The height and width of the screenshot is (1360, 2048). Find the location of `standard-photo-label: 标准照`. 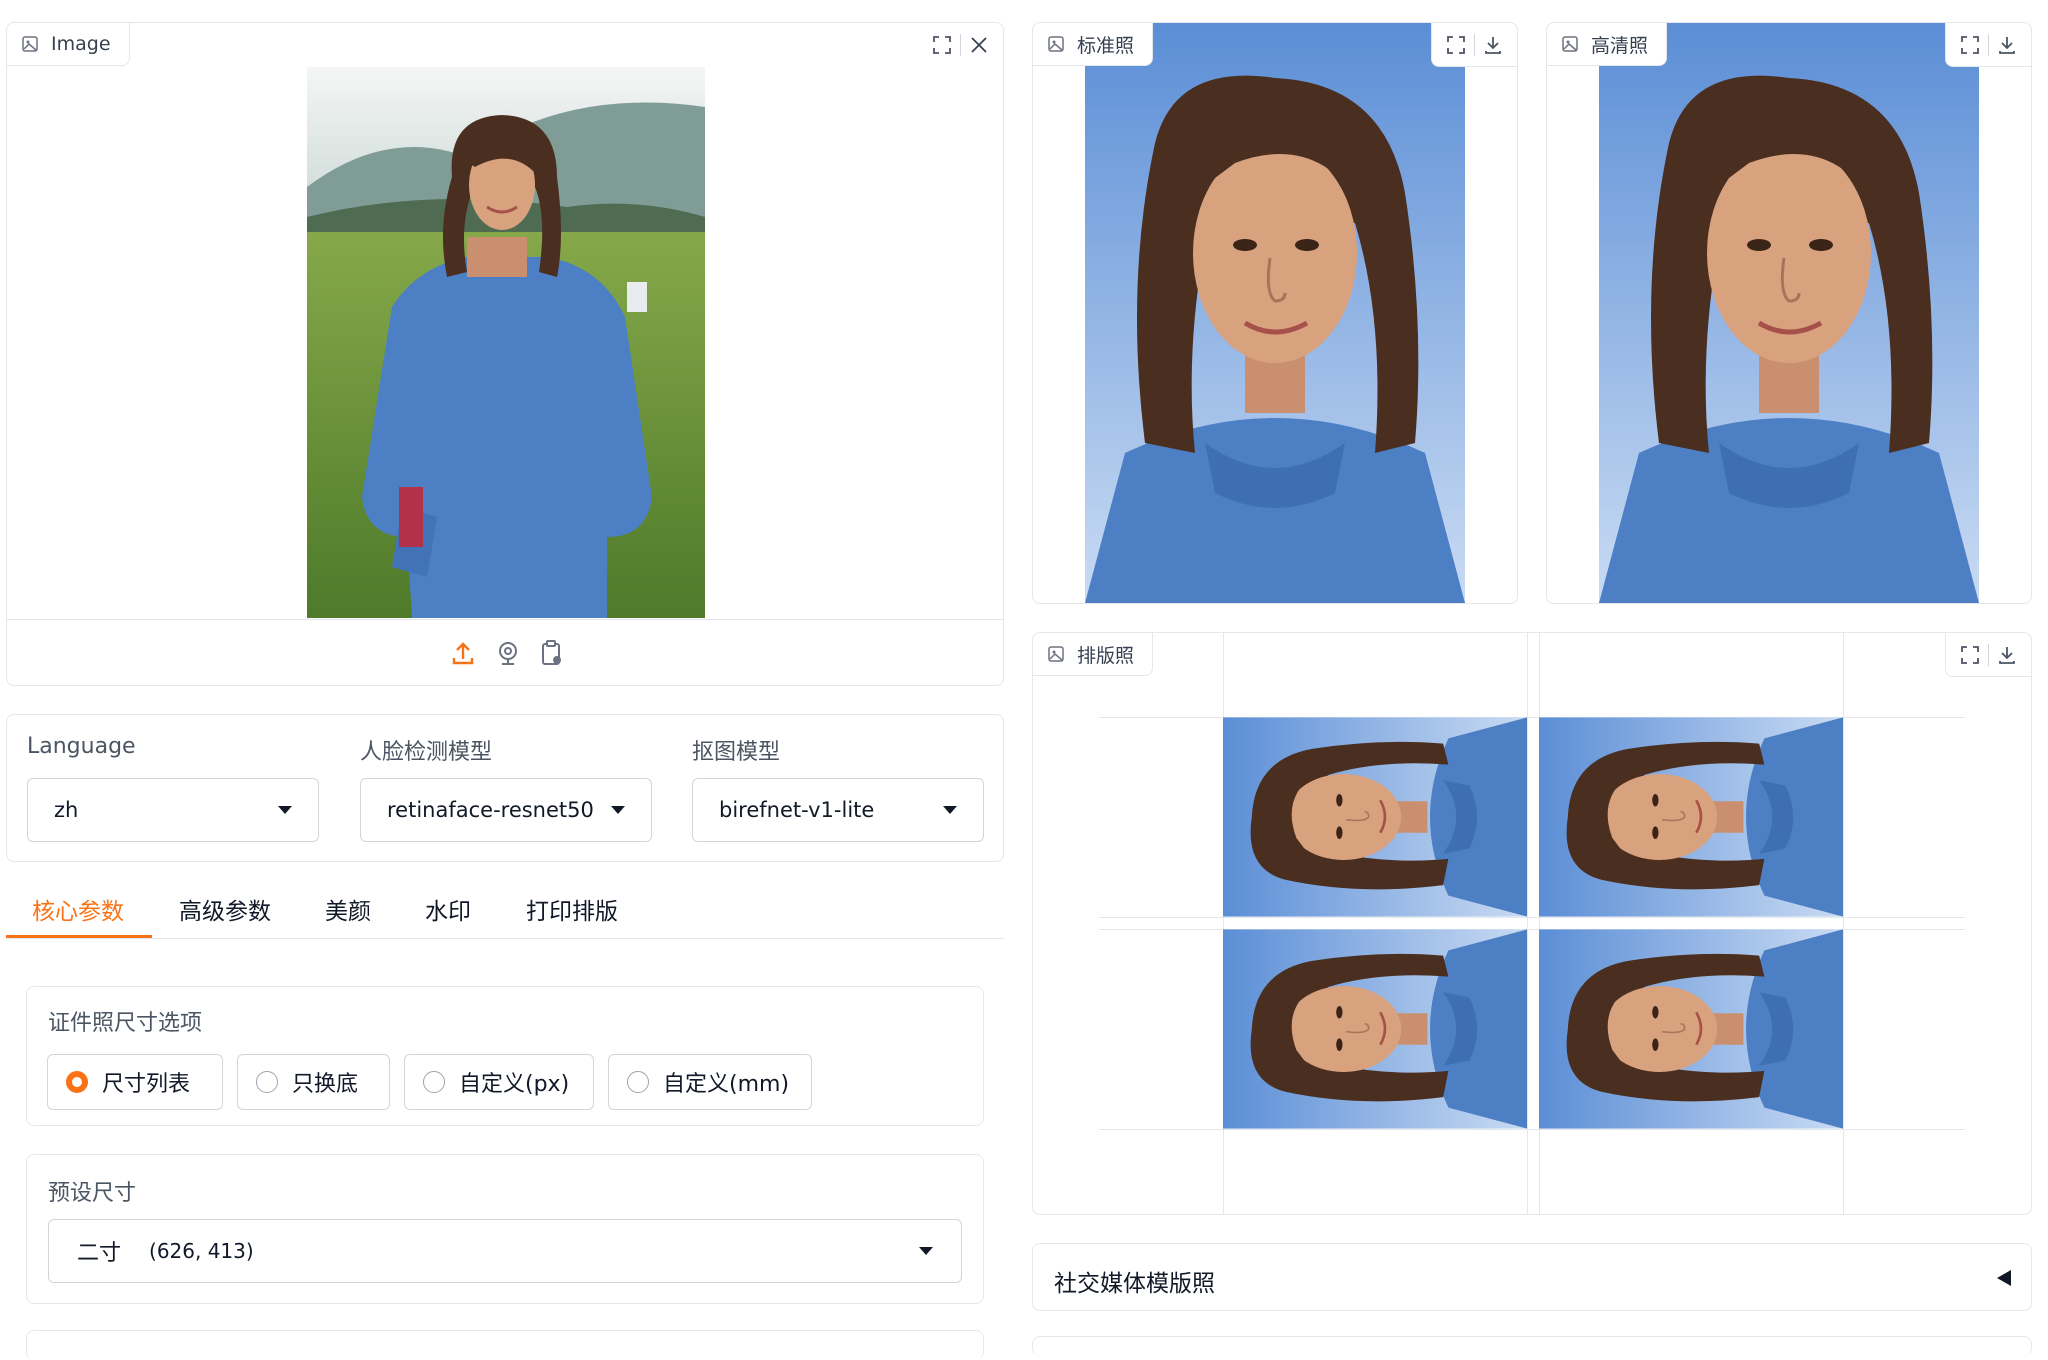

standard-photo-label: 标准照 is located at coordinates (1093, 44).